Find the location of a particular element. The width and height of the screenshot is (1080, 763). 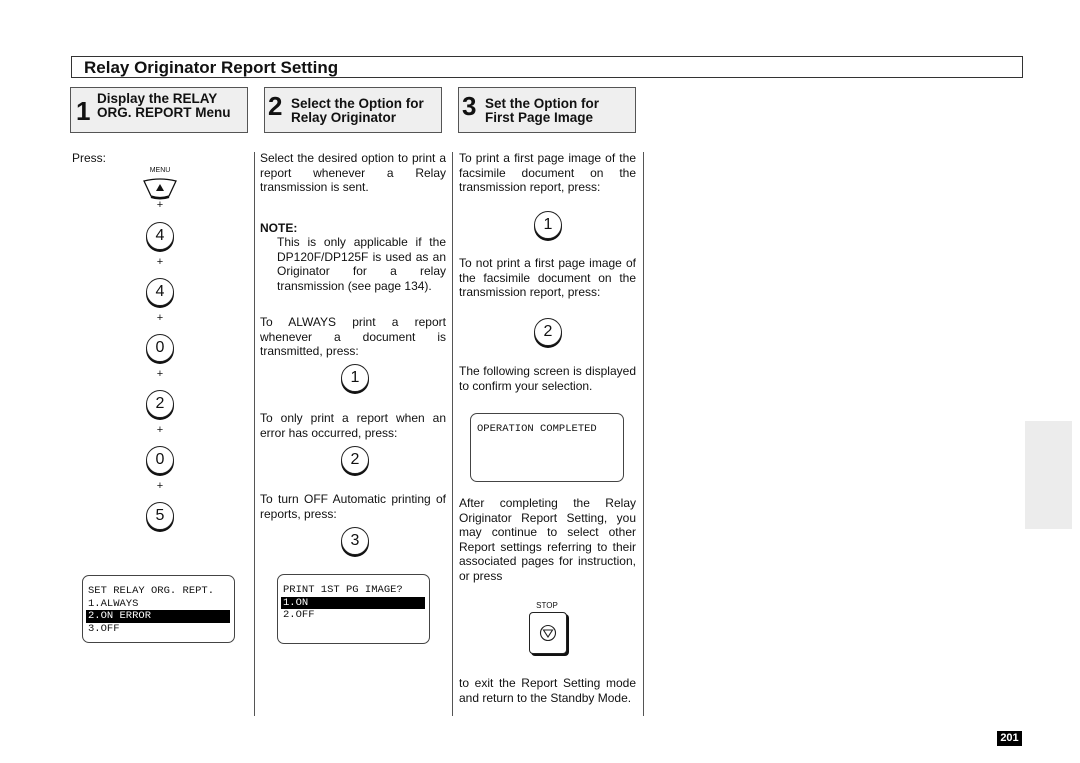

lcd-line: SET RELAY ORG. REPT. is located at coordinates (151, 591).